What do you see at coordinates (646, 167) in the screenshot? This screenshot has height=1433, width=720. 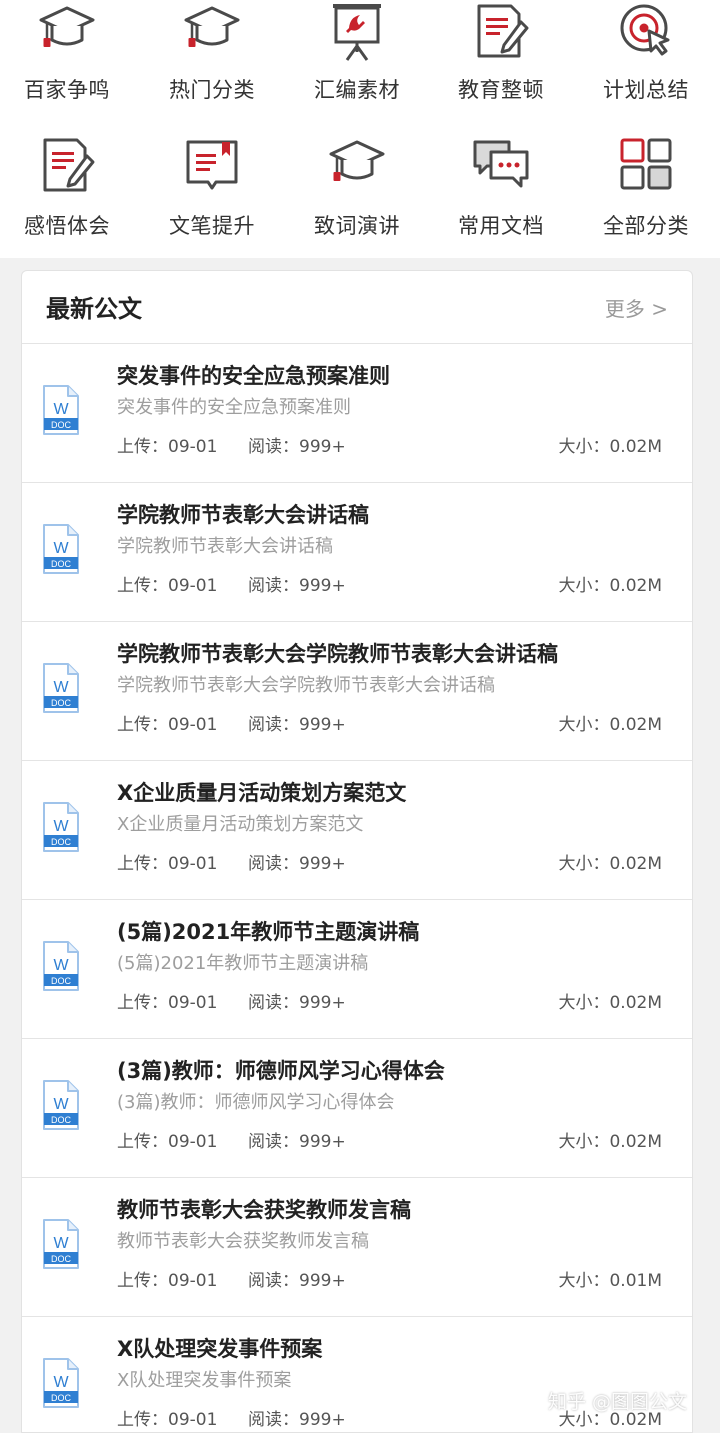 I see `grid-icon` at bounding box center [646, 167].